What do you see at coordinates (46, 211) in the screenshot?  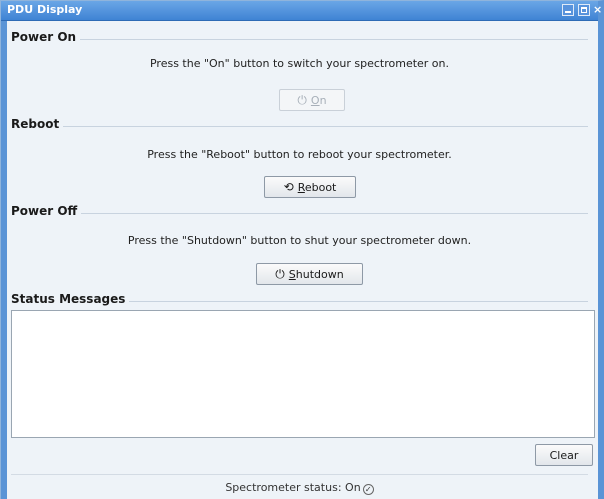 I see `power-off-title: Power Off` at bounding box center [46, 211].